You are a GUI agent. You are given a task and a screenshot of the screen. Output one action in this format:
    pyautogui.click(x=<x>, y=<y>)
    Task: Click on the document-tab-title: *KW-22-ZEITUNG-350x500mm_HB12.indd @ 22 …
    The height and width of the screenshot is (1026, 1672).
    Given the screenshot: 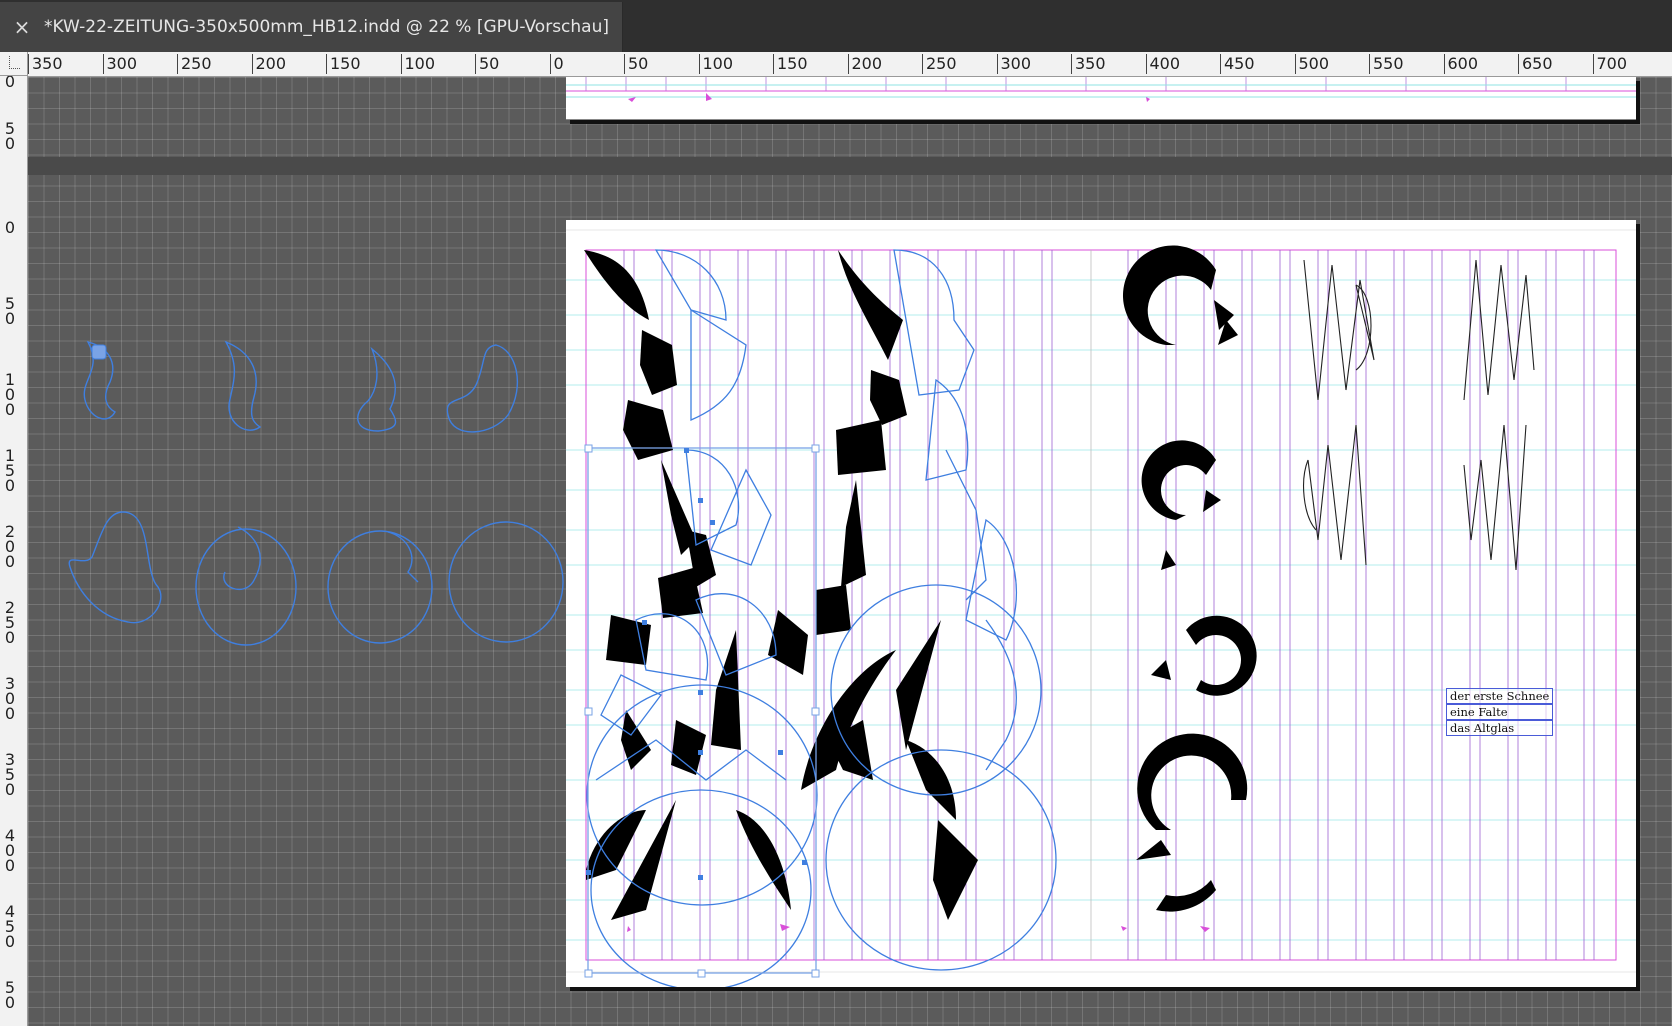 What is the action you would take?
    pyautogui.click(x=326, y=27)
    